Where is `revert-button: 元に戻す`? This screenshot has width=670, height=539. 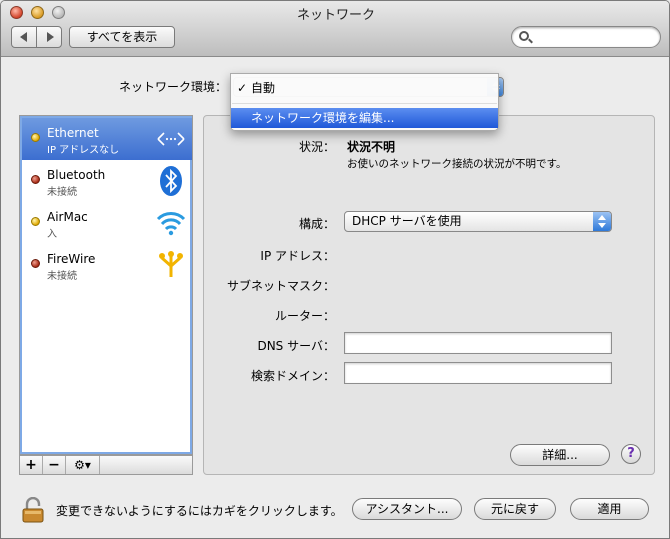
revert-button: 元に戻す is located at coordinates (515, 509).